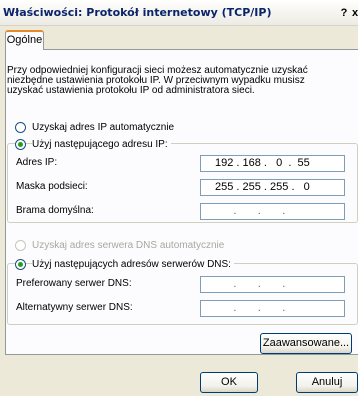 Image resolution: width=358 pixels, height=396 pixels. I want to click on alternate-dns-label: Alternatywny serwer DNS:, so click(74, 307).